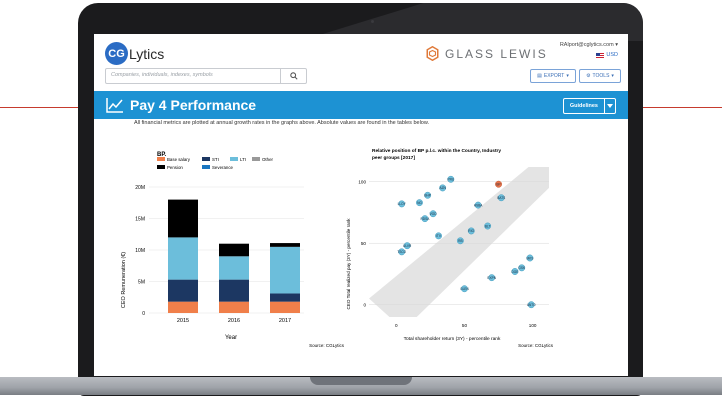  What do you see at coordinates (533, 325) in the screenshot?
I see `x-tick-label: 100` at bounding box center [533, 325].